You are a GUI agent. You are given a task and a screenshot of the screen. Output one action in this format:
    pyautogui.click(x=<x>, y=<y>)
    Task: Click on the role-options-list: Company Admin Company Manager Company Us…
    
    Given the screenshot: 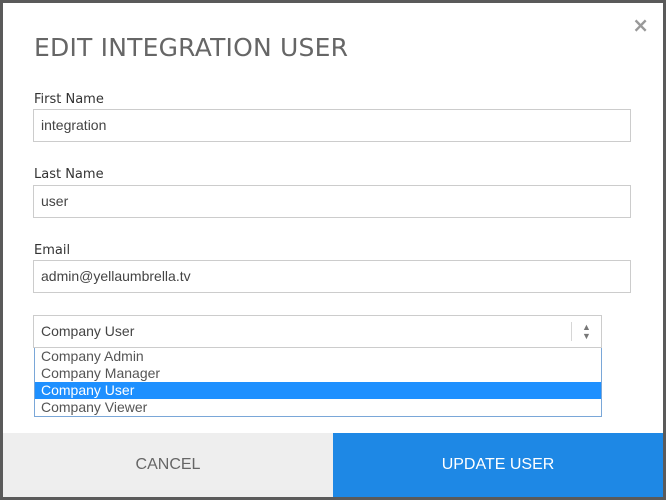 What is the action you would take?
    pyautogui.click(x=318, y=382)
    